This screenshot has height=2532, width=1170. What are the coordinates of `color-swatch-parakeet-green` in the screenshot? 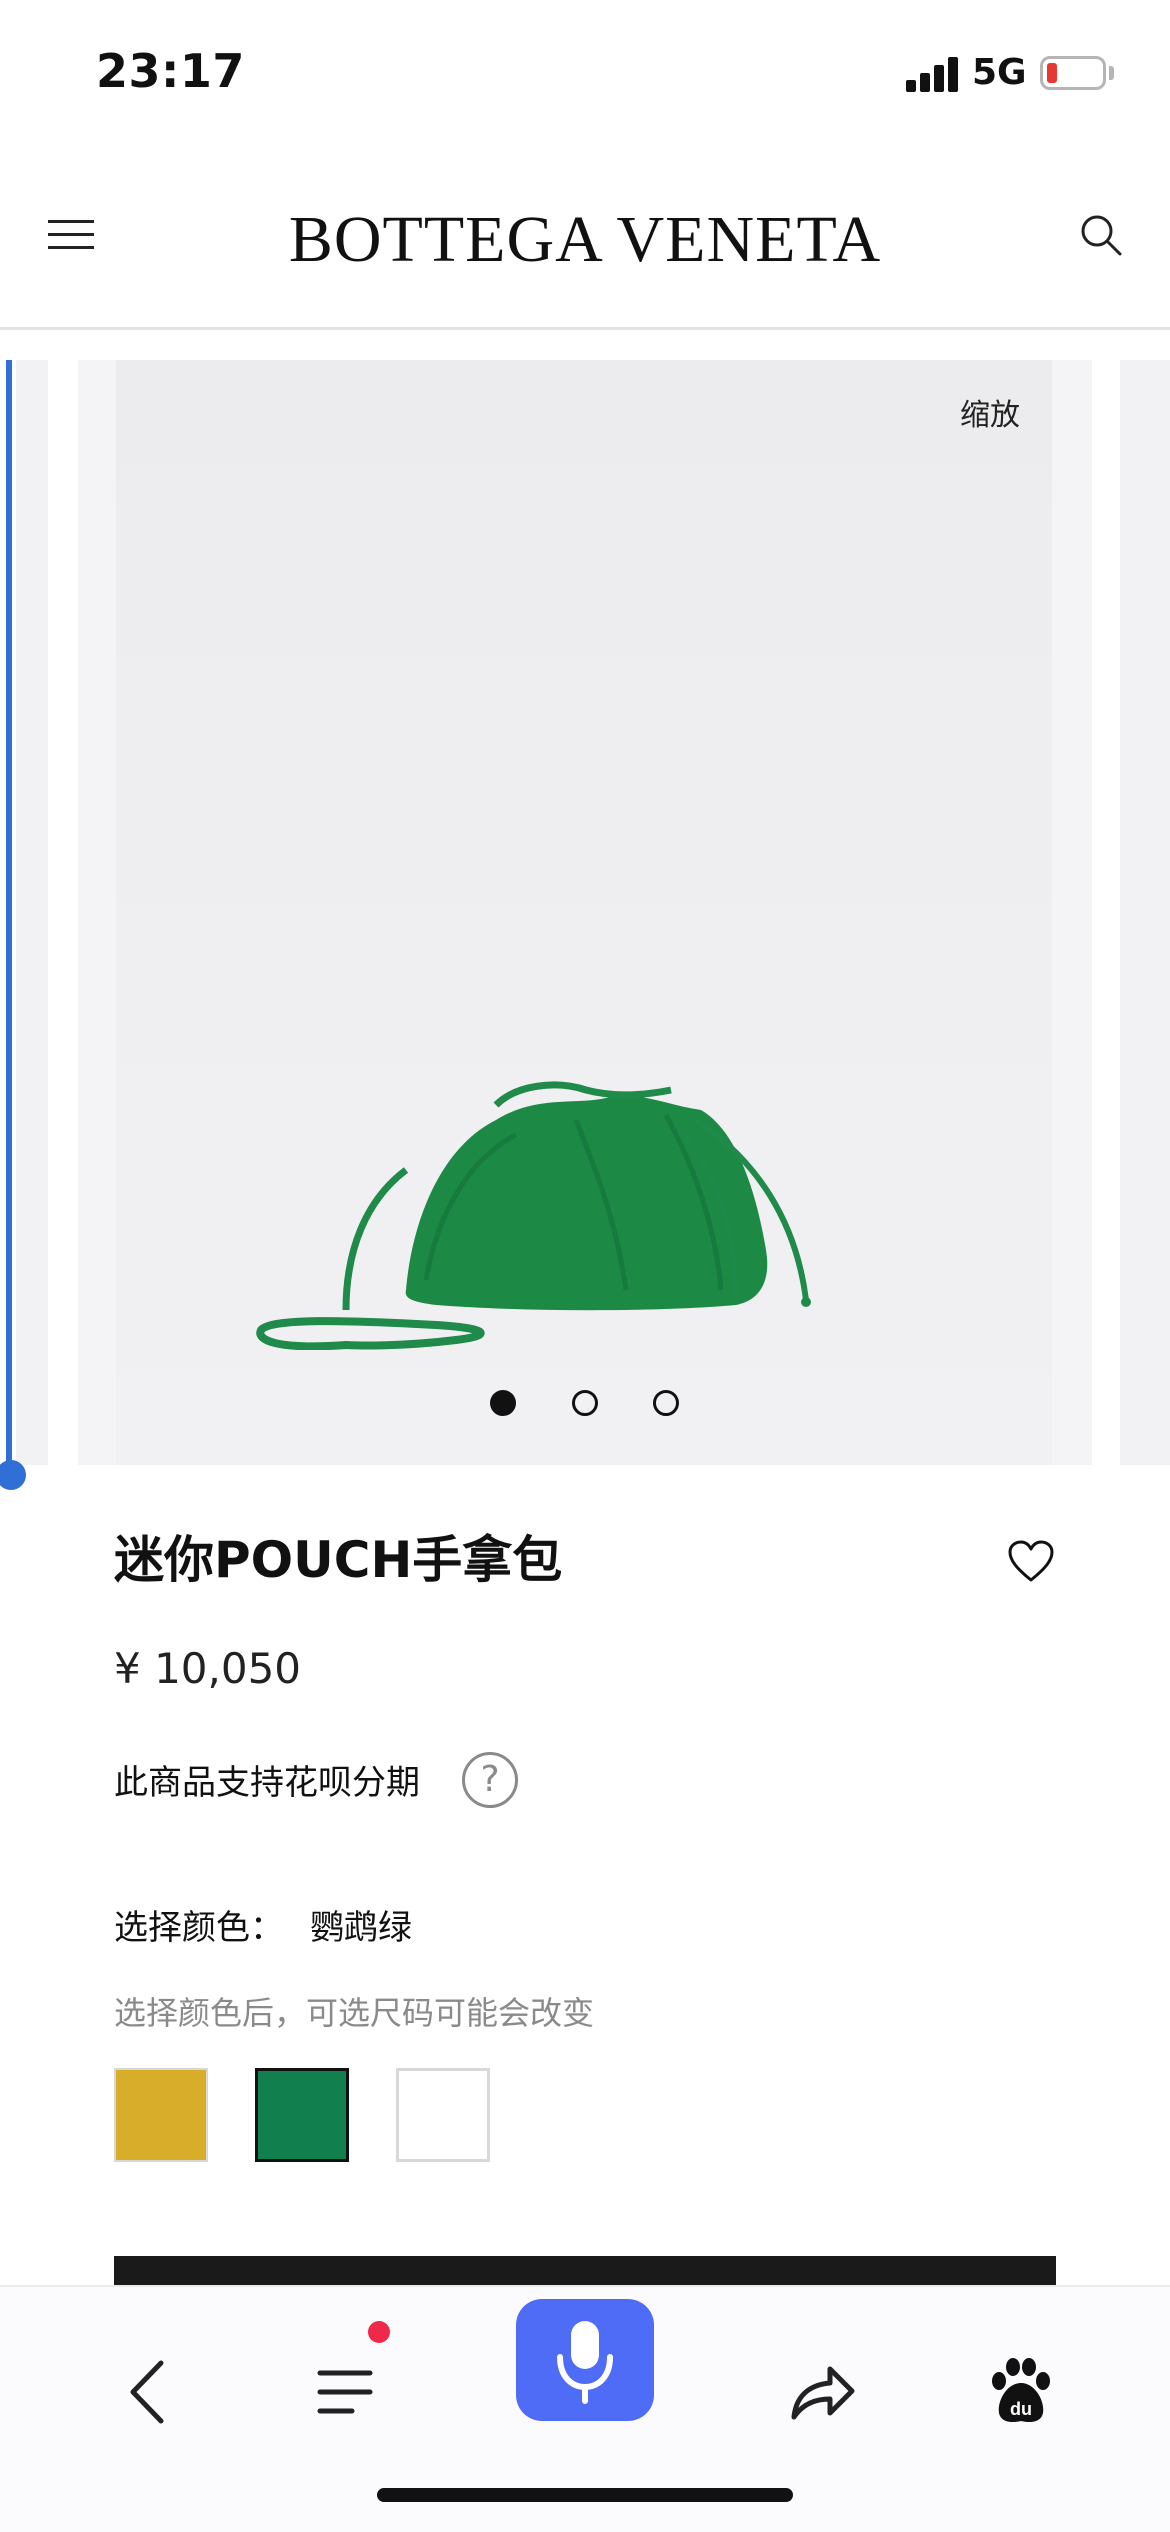 It's located at (302, 2115).